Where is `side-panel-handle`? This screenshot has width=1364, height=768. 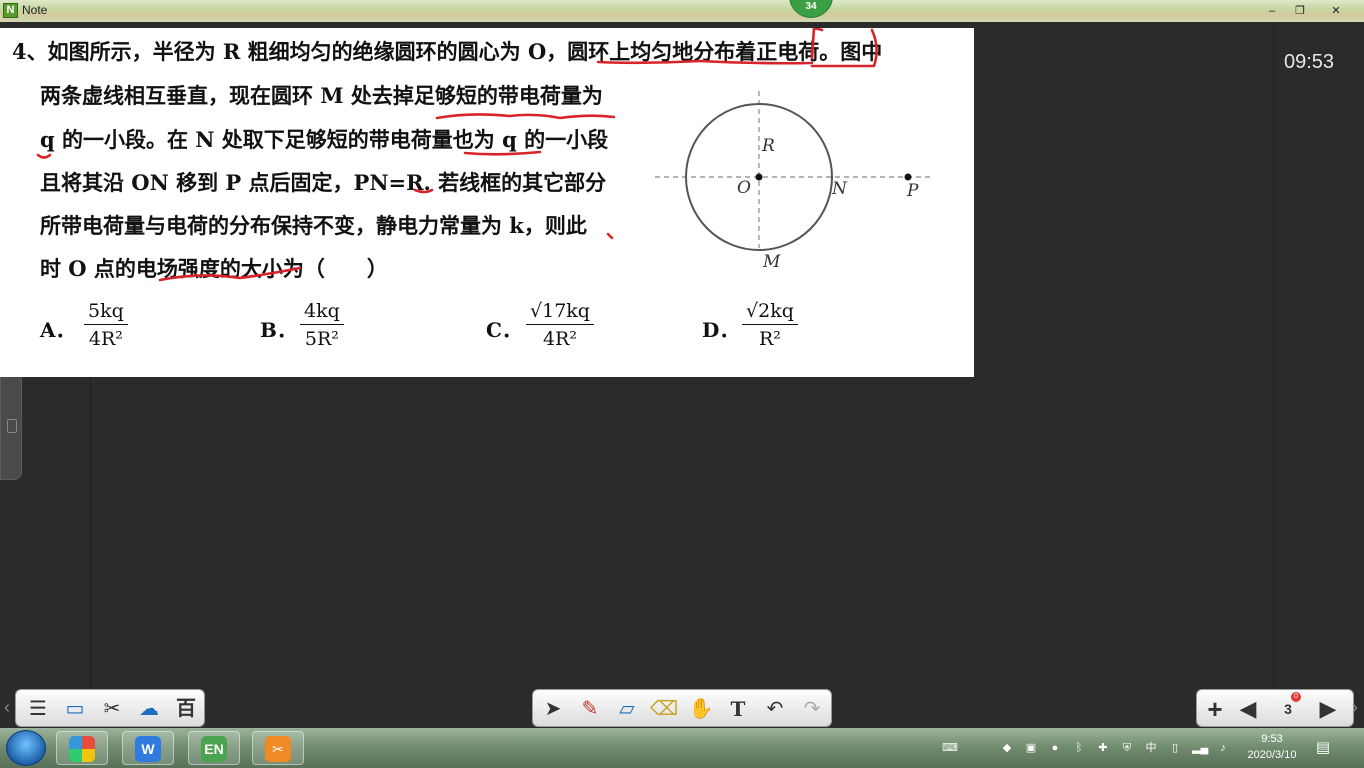
side-panel-handle is located at coordinates (11, 426).